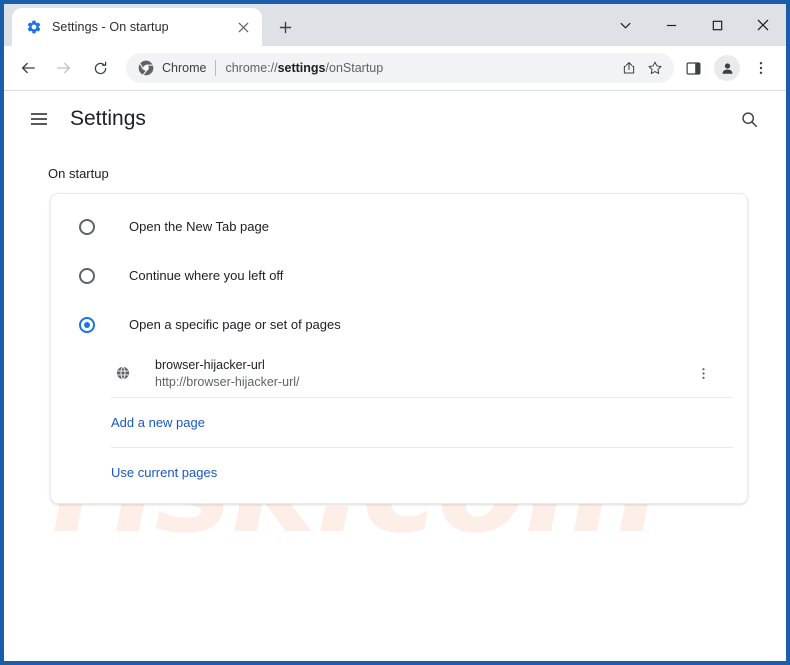 The height and width of the screenshot is (665, 790). I want to click on omnibox-chip-label: Chrome, so click(184, 68).